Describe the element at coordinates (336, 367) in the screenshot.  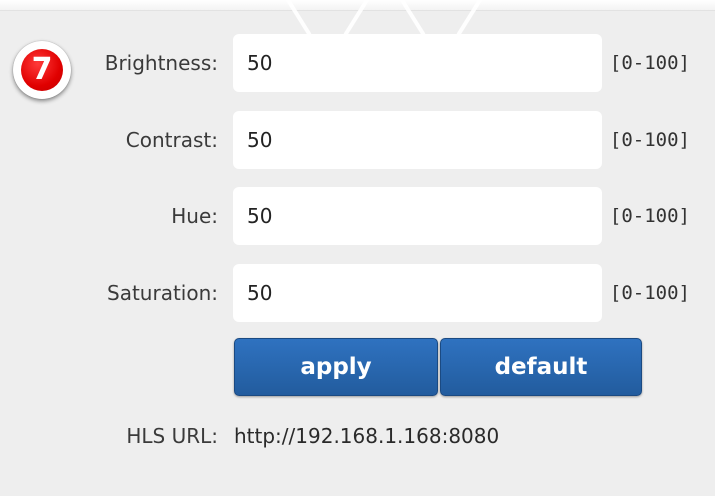
I see `apply-button: apply` at that location.